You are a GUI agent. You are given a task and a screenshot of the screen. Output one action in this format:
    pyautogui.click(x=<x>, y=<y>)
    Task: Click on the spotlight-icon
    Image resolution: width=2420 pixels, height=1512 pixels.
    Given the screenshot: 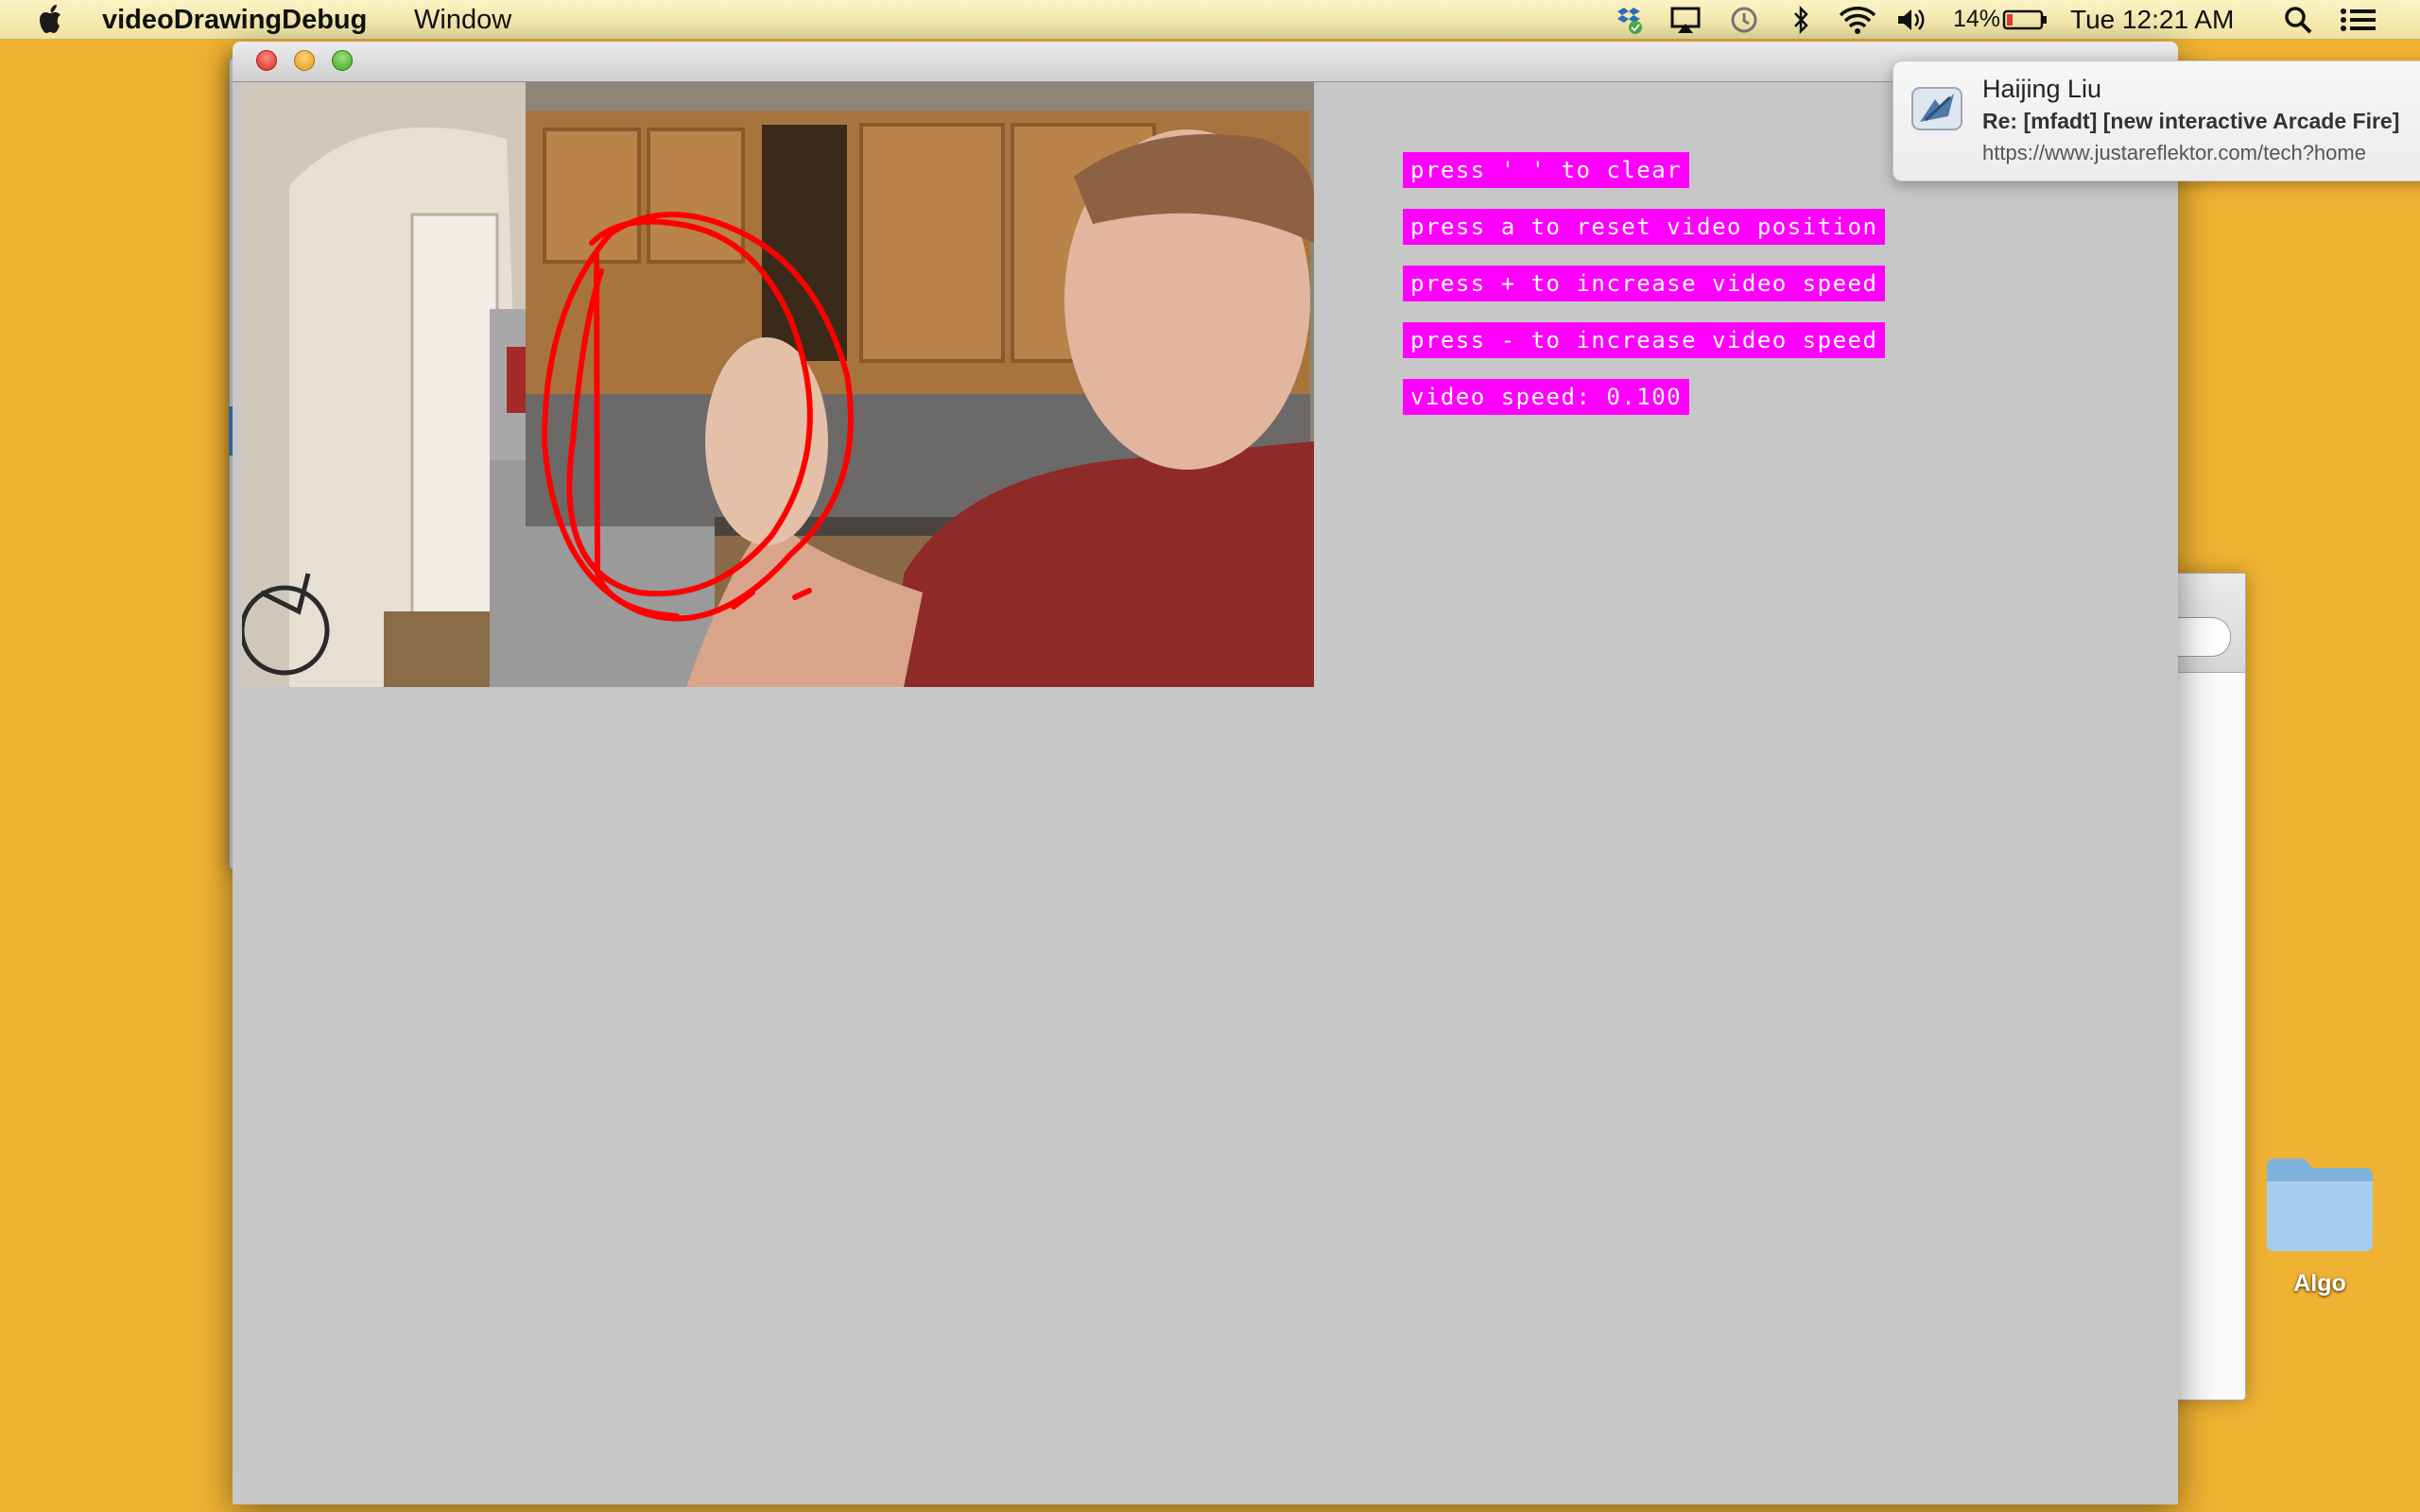 What is the action you would take?
    pyautogui.click(x=2298, y=20)
    